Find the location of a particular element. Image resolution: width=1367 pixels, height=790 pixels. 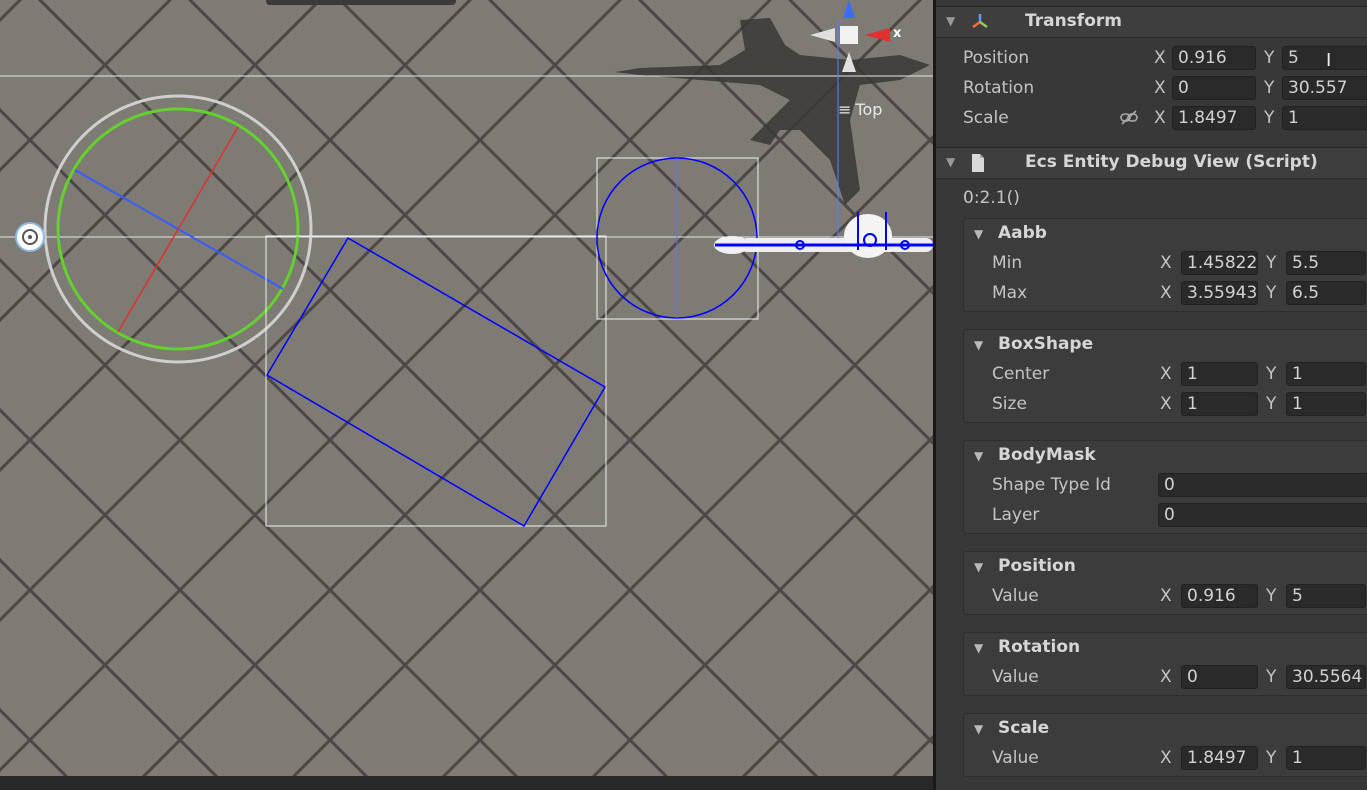

transform-rotation-label: Rotation is located at coordinates (999, 88).